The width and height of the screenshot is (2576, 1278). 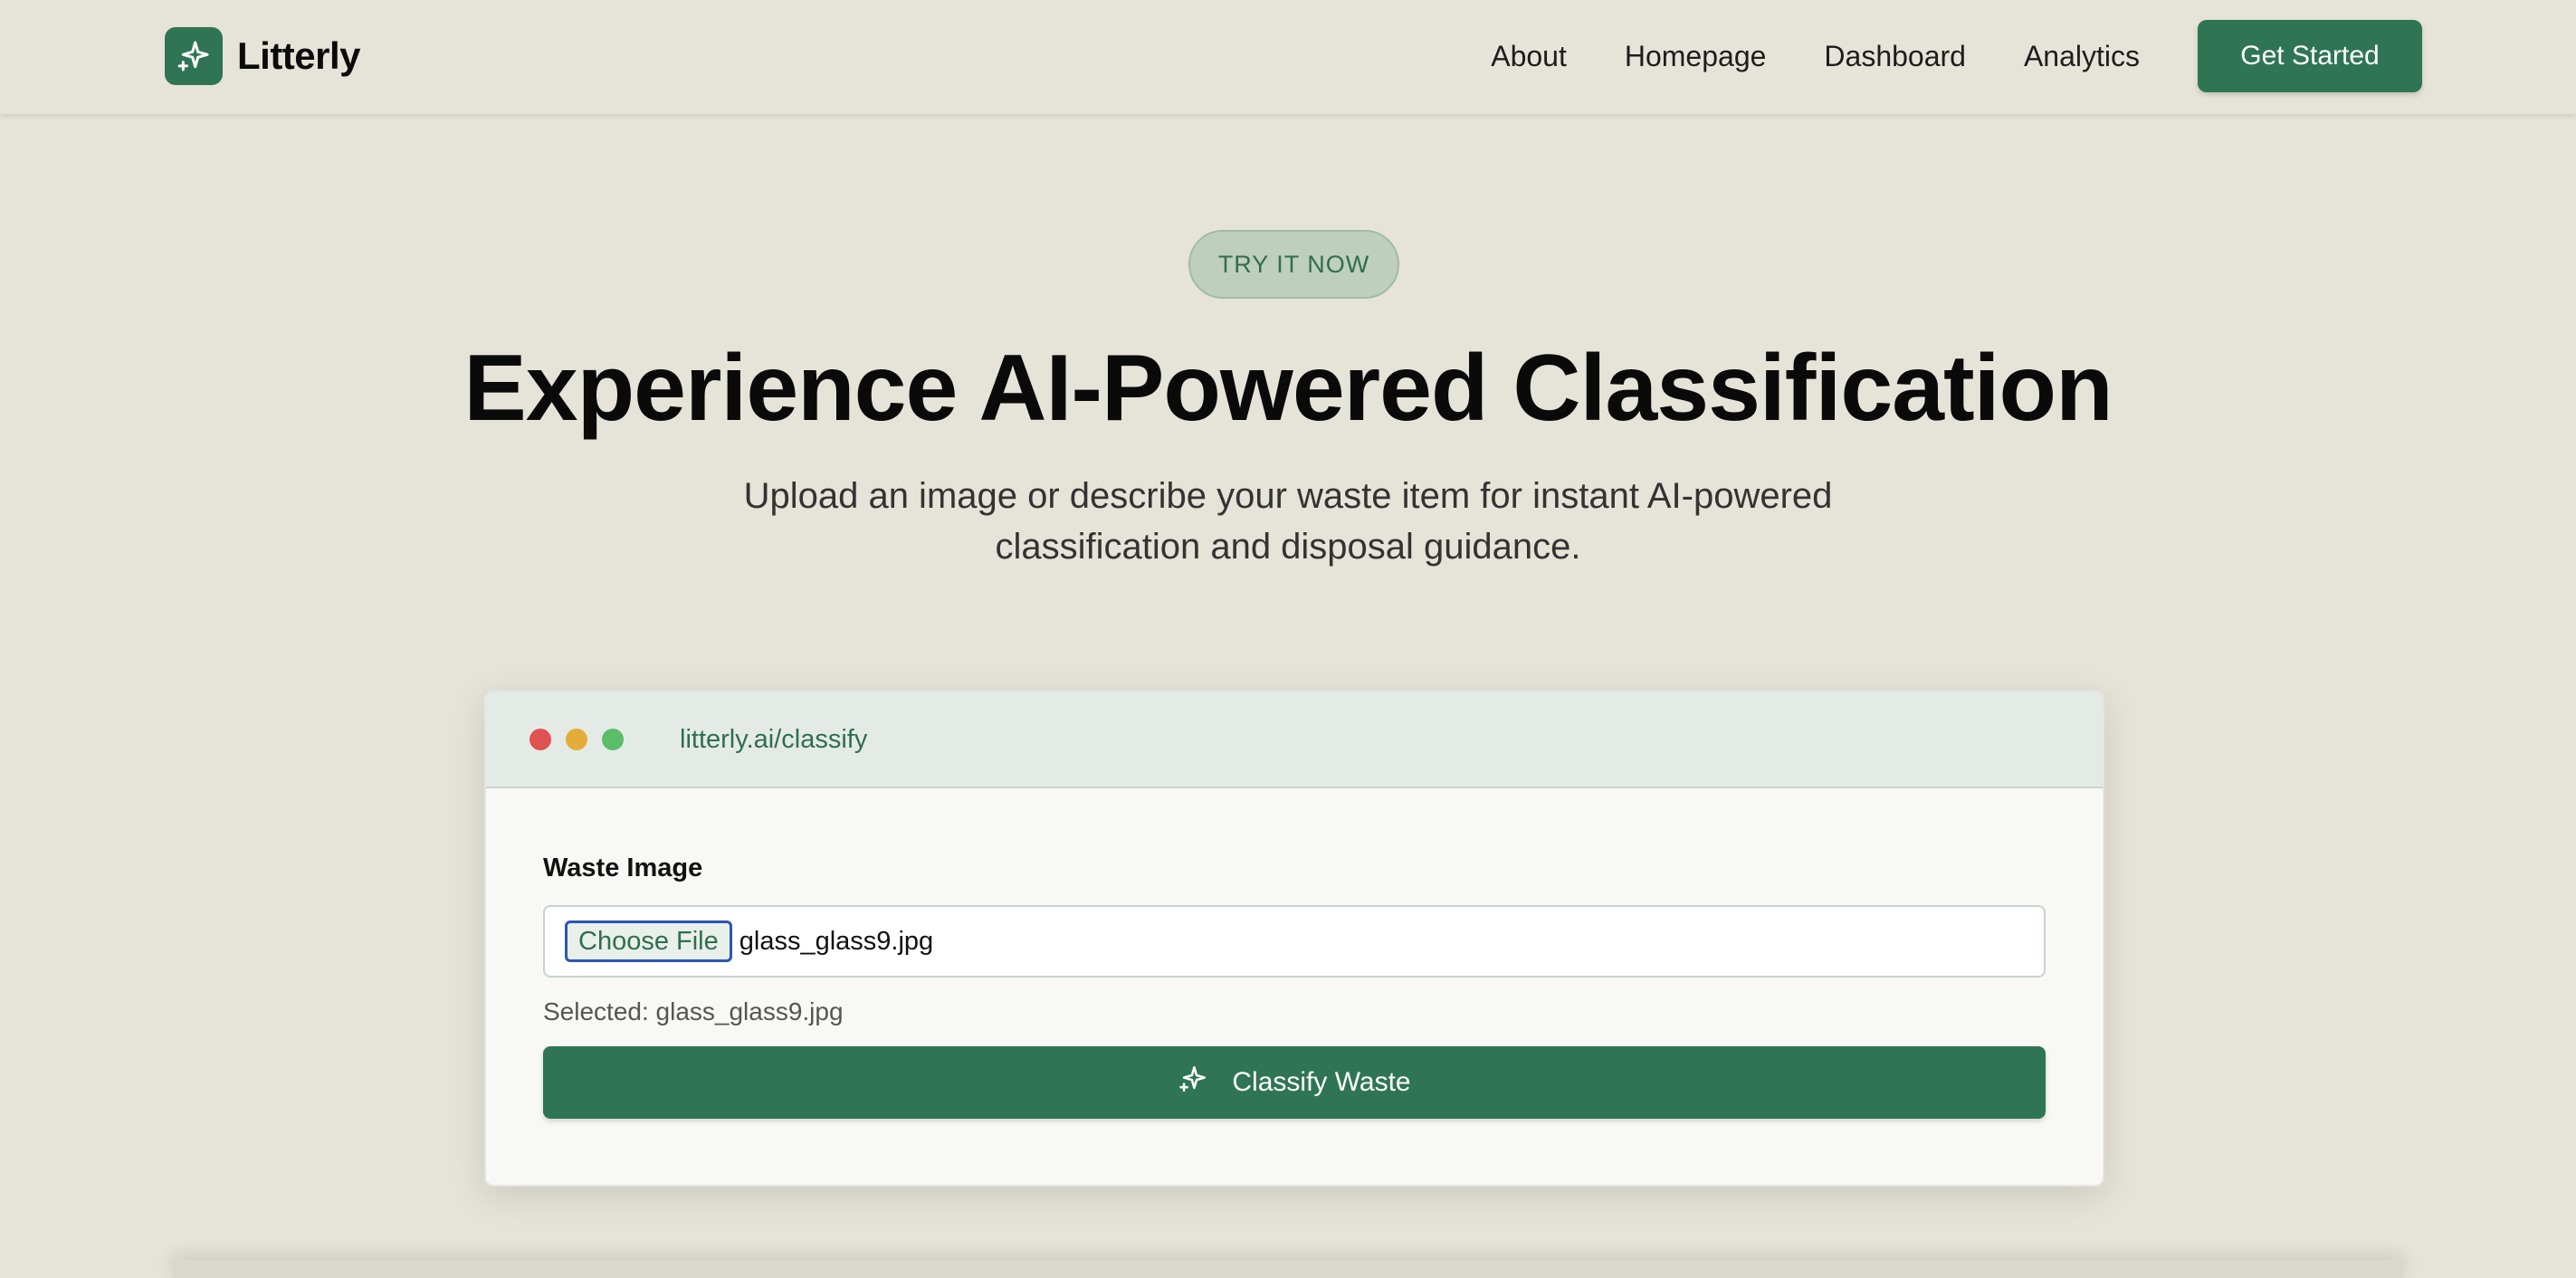 What do you see at coordinates (1288, 1269) in the screenshot?
I see `next-section-edge` at bounding box center [1288, 1269].